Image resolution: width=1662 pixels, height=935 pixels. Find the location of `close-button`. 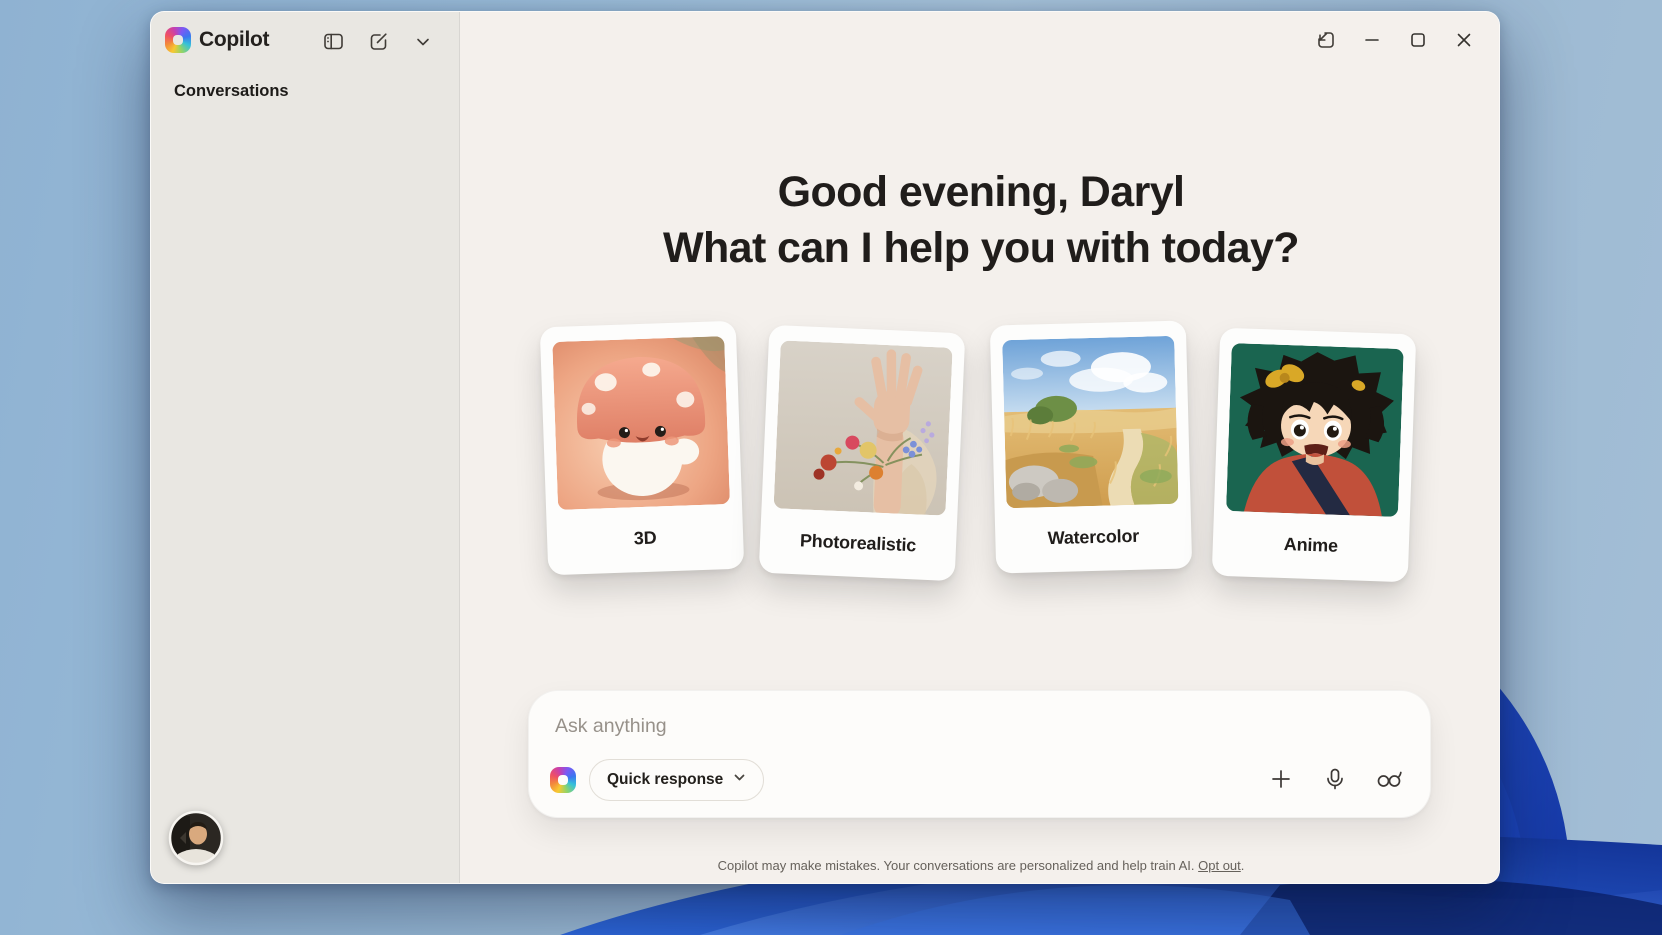

close-button is located at coordinates (1464, 41).